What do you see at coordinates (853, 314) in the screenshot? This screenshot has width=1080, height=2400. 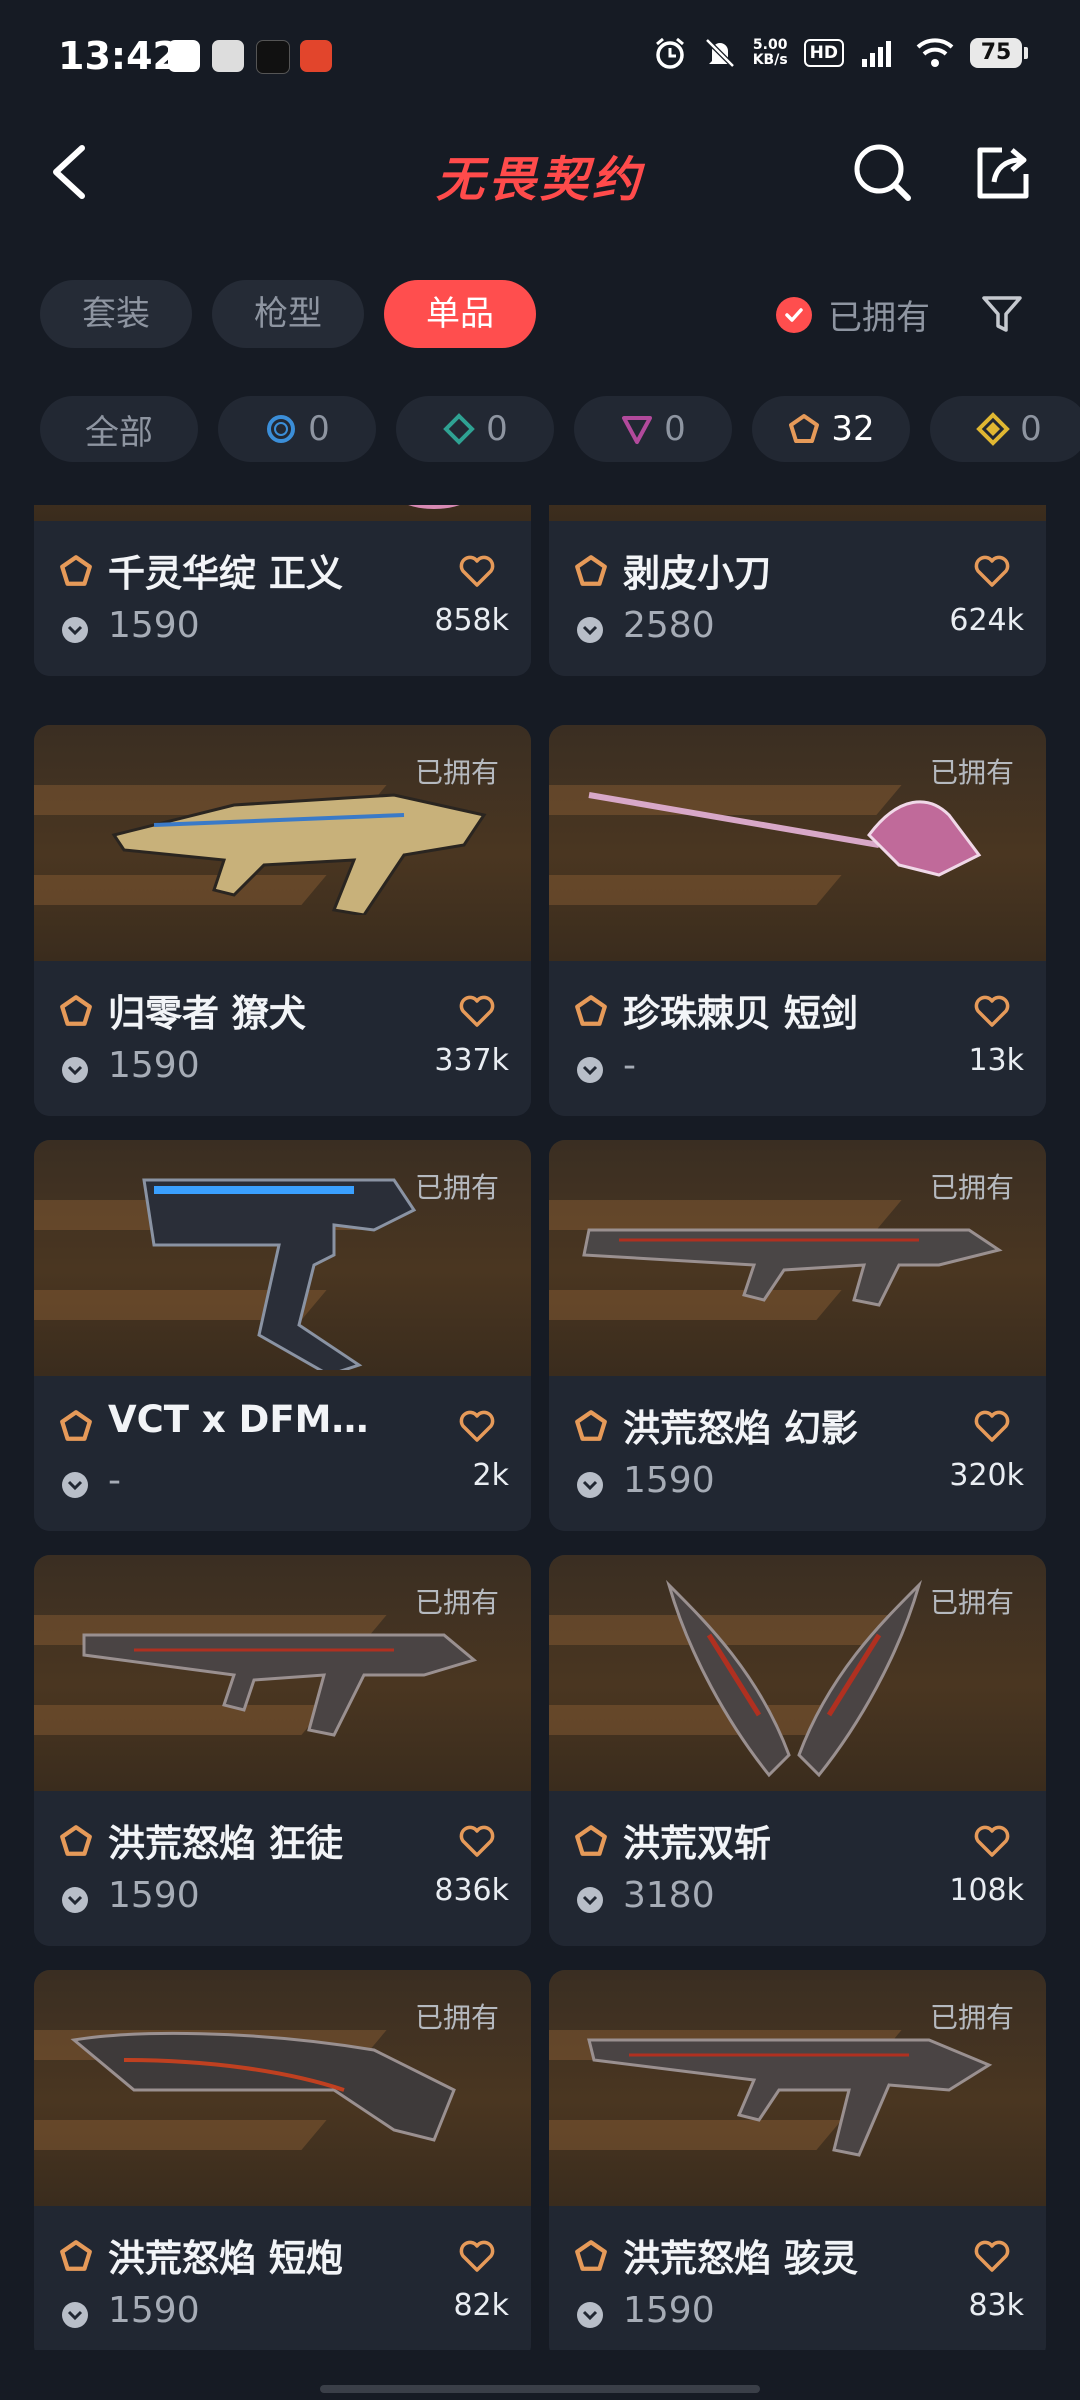 I see `owned-filter-toggle: 已拥有` at bounding box center [853, 314].